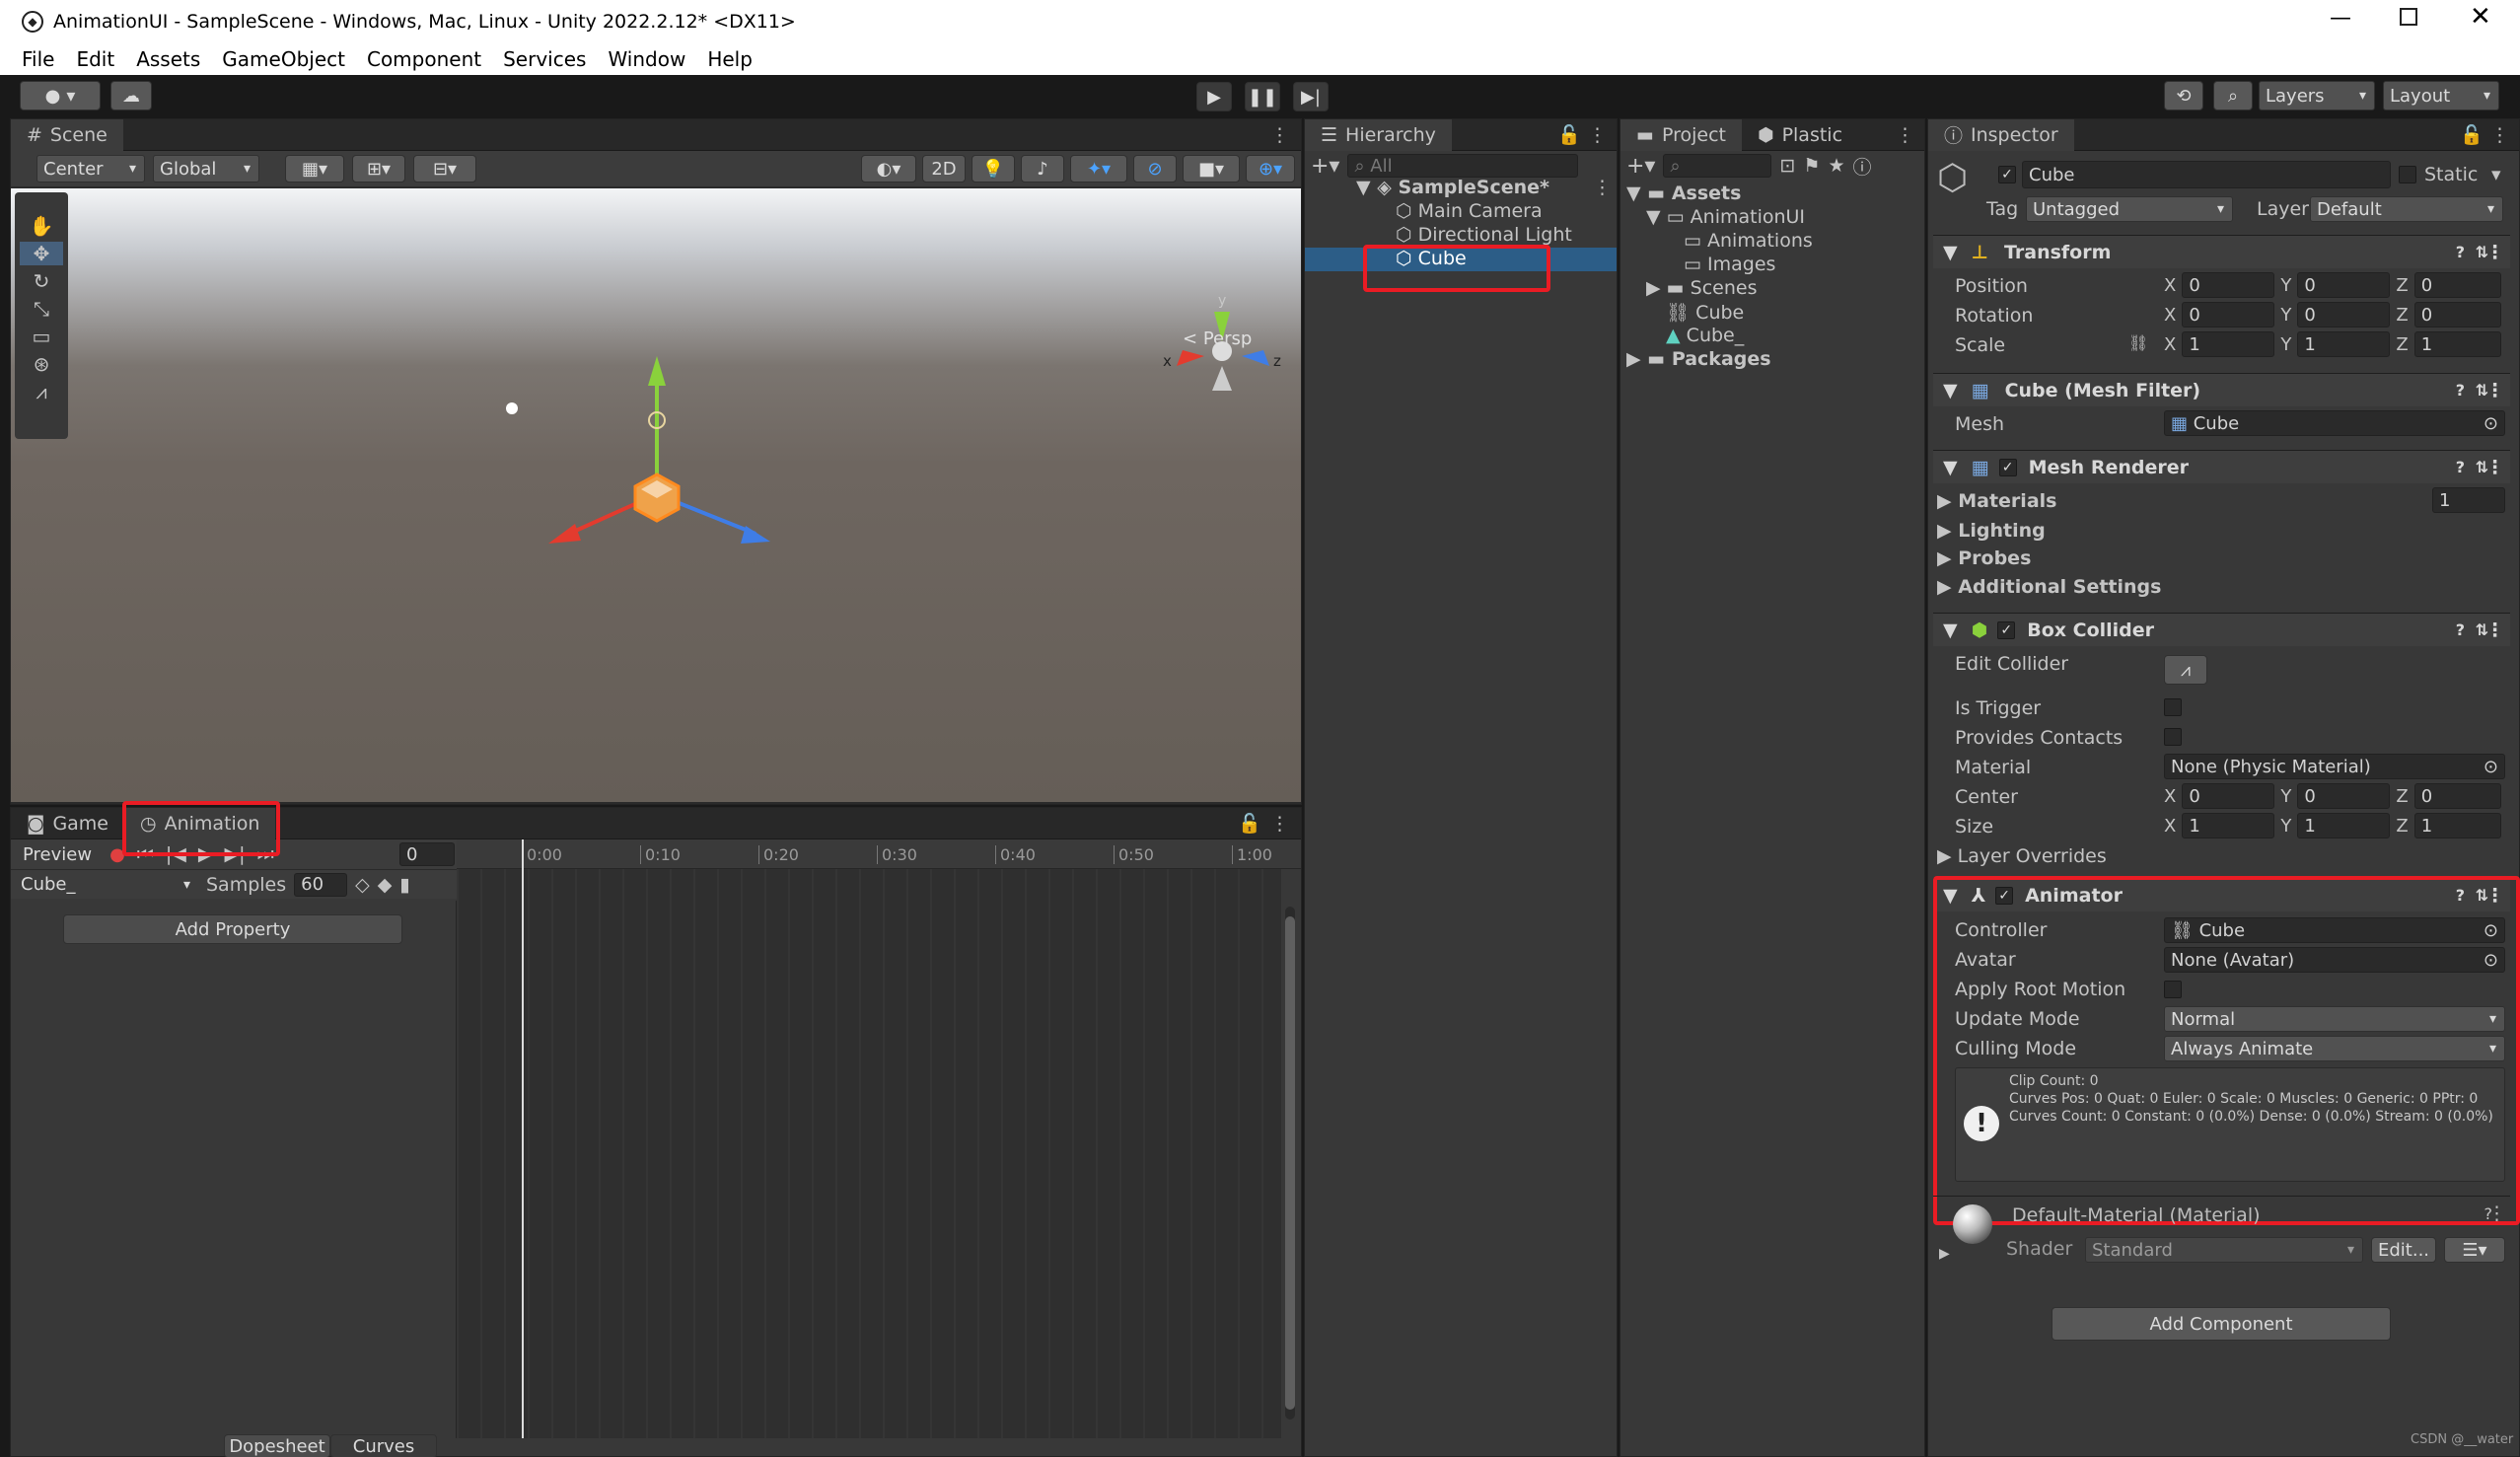  What do you see at coordinates (2344, 344) in the screenshot?
I see `scale-y: 1` at bounding box center [2344, 344].